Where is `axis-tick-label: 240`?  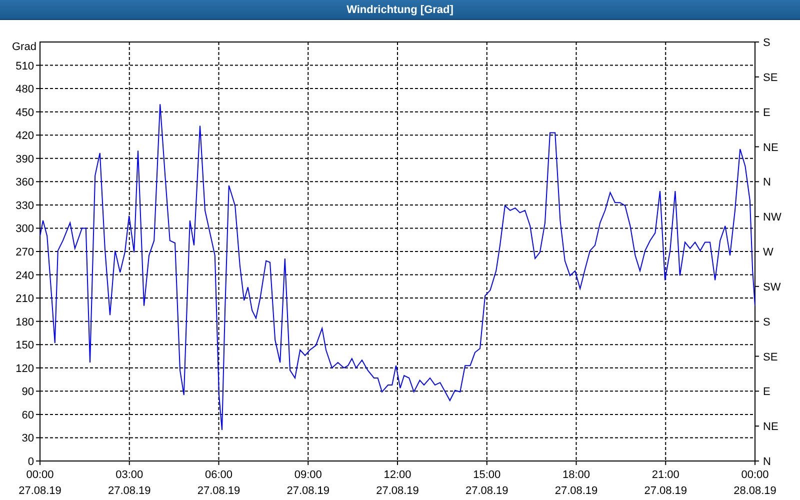
axis-tick-label: 240 is located at coordinates (25, 276).